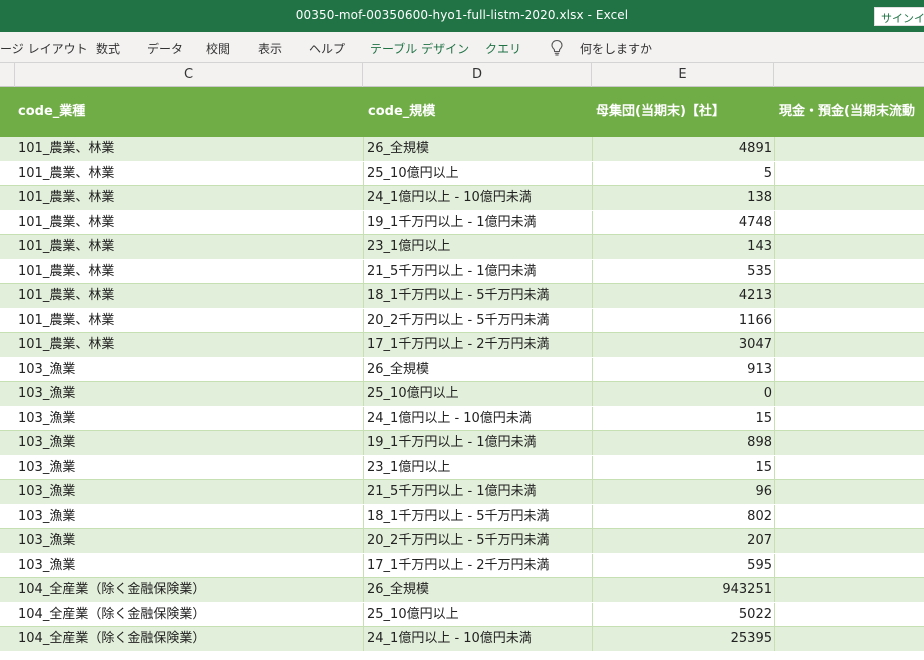 This screenshot has width=924, height=660. Describe the element at coordinates (851, 112) in the screenshot. I see `header-cash-deposits: 現金・預金(当期末流動` at that location.